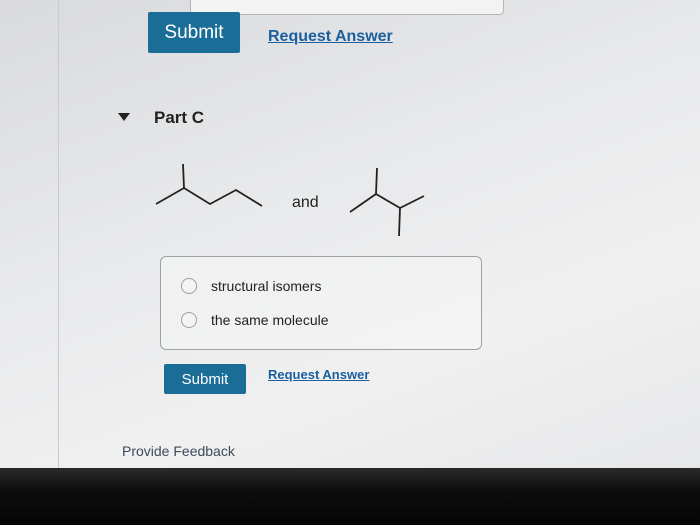  Describe the element at coordinates (305, 202) in the screenshot. I see `and-connector: and` at that location.